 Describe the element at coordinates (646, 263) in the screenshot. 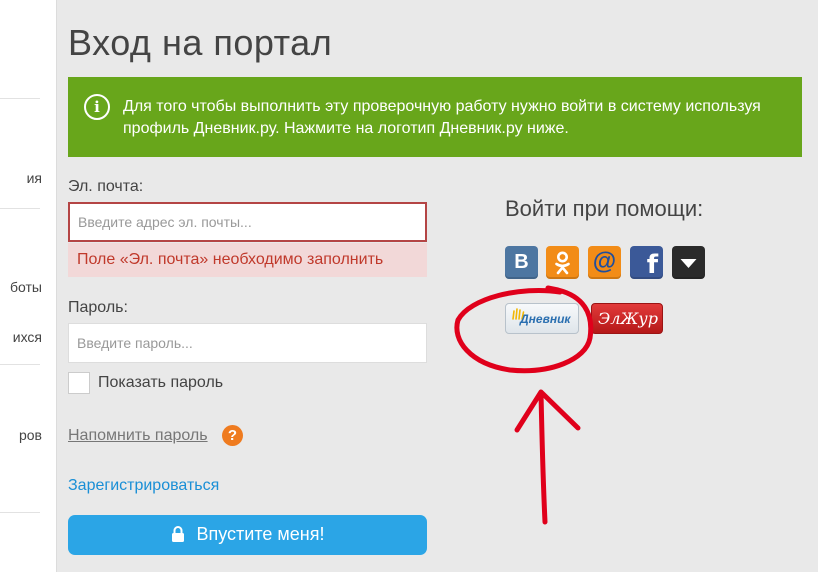

I see `facebook-icon: f` at that location.